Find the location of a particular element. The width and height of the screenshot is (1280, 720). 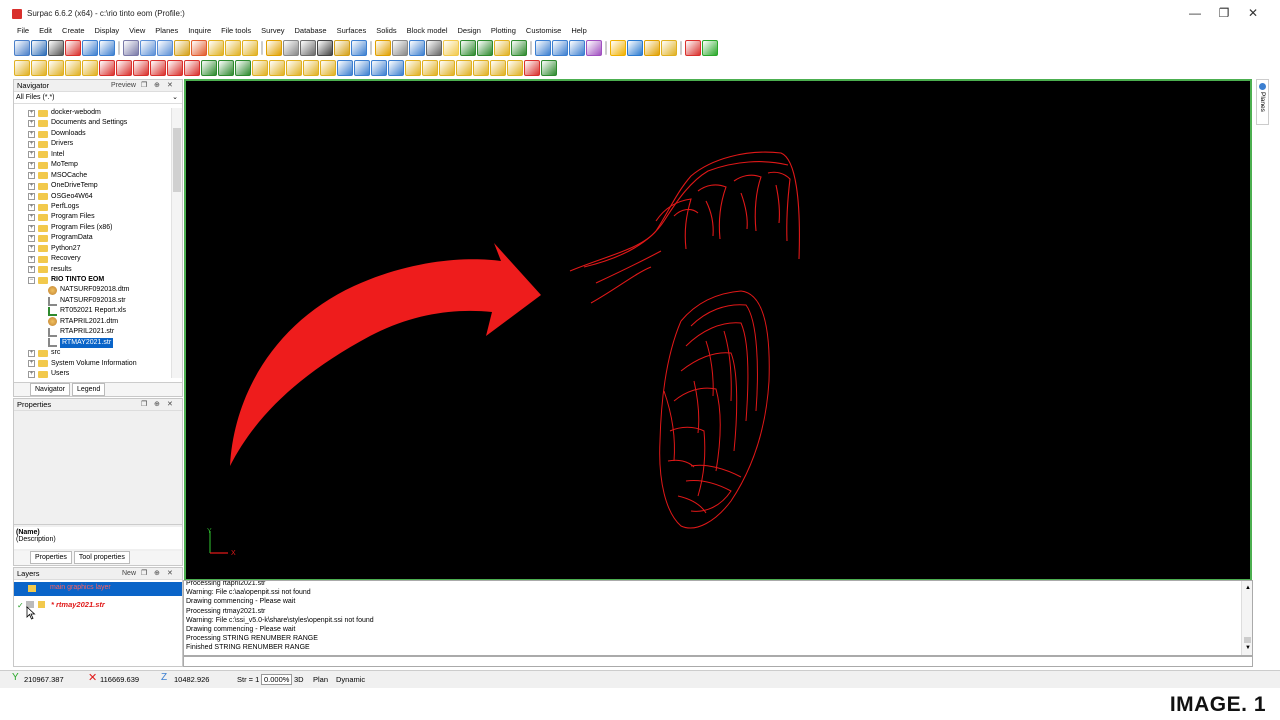

tree-item: RTMAY2021.str is located at coordinates (93, 343).